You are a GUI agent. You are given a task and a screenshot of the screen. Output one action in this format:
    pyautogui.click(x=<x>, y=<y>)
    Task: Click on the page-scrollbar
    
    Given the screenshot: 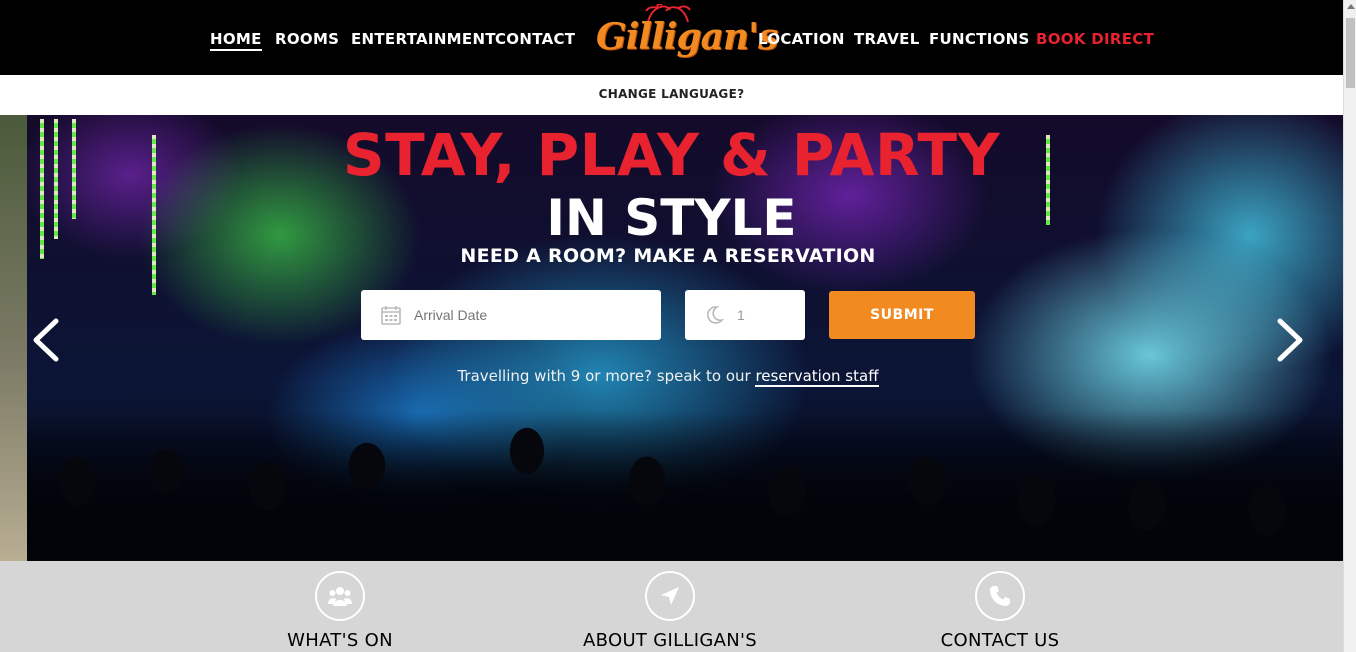 What is the action you would take?
    pyautogui.click(x=1349, y=326)
    